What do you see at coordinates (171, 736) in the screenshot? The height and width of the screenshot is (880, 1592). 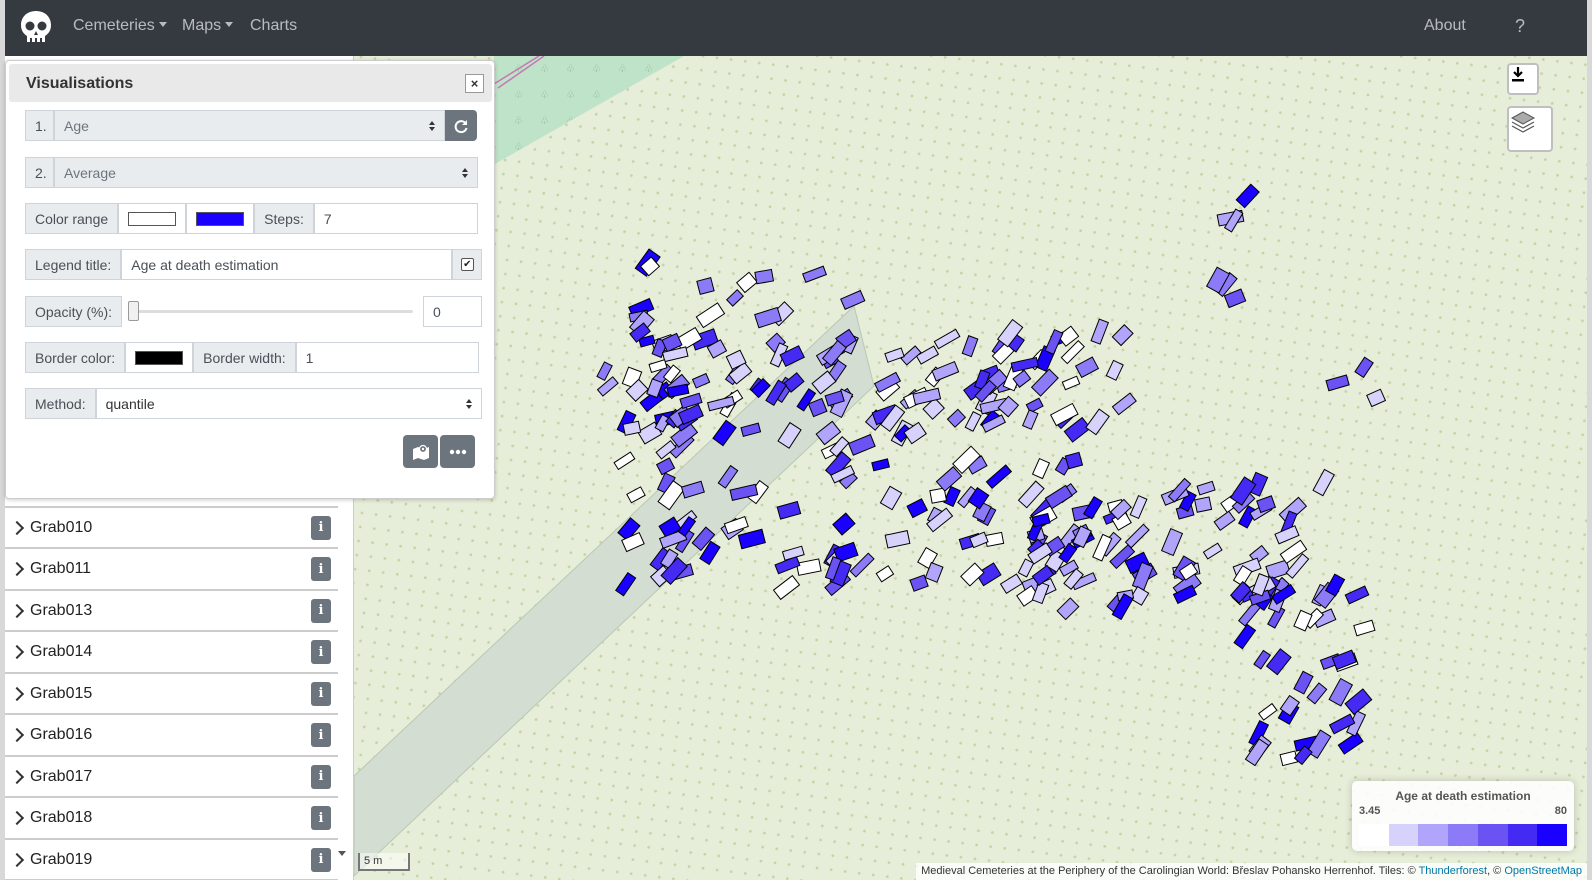 I see `list-item: Grab016 i` at bounding box center [171, 736].